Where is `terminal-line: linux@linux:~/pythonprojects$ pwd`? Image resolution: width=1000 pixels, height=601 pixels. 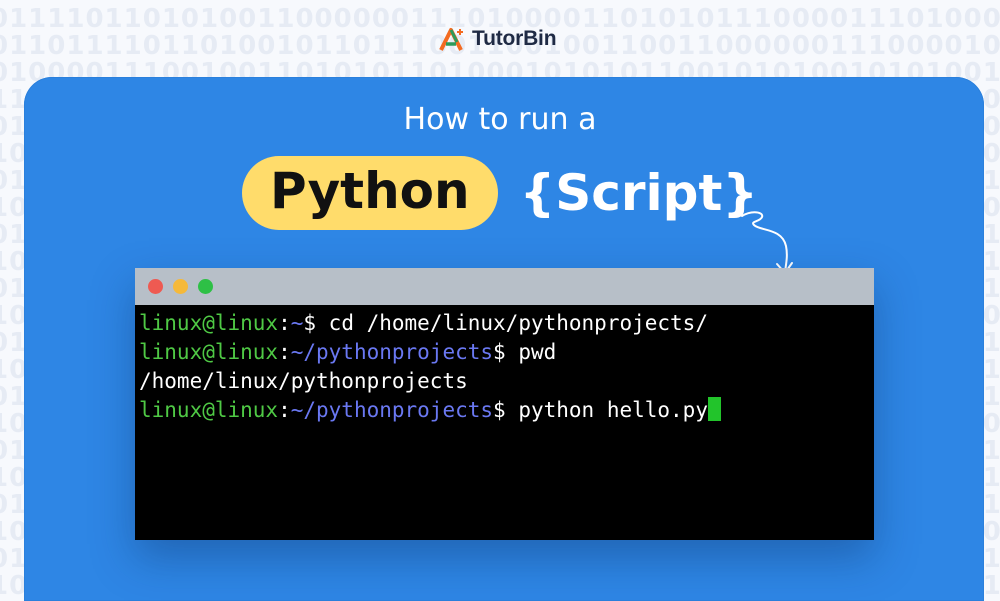 terminal-line: linux@linux:~/pythonprojects$ pwd is located at coordinates (506, 352).